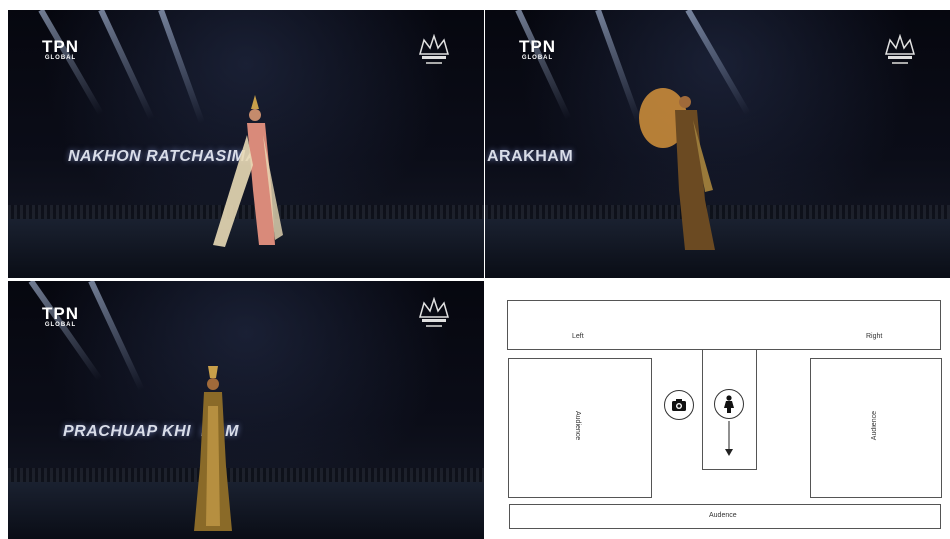 The width and height of the screenshot is (950, 539). What do you see at coordinates (729, 404) in the screenshot?
I see `person-icon` at bounding box center [729, 404].